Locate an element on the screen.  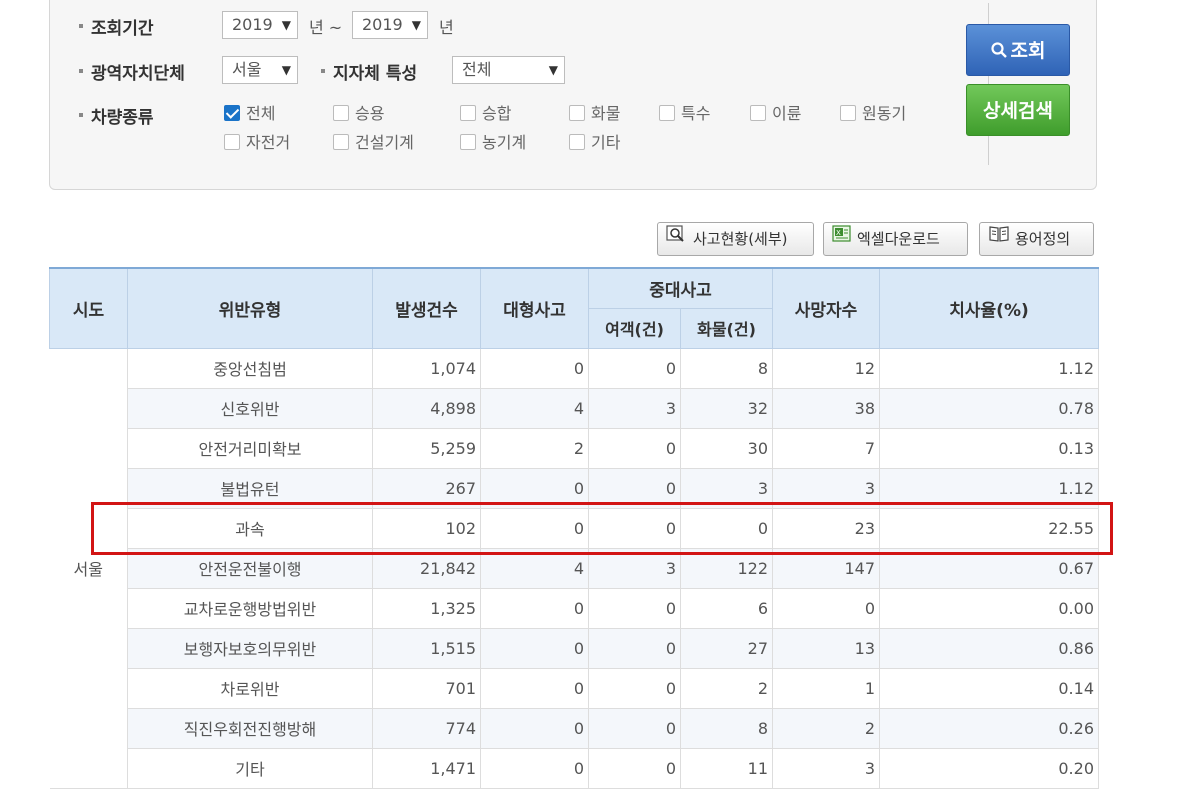
detail-search-button: 상세검색 is located at coordinates (1018, 110).